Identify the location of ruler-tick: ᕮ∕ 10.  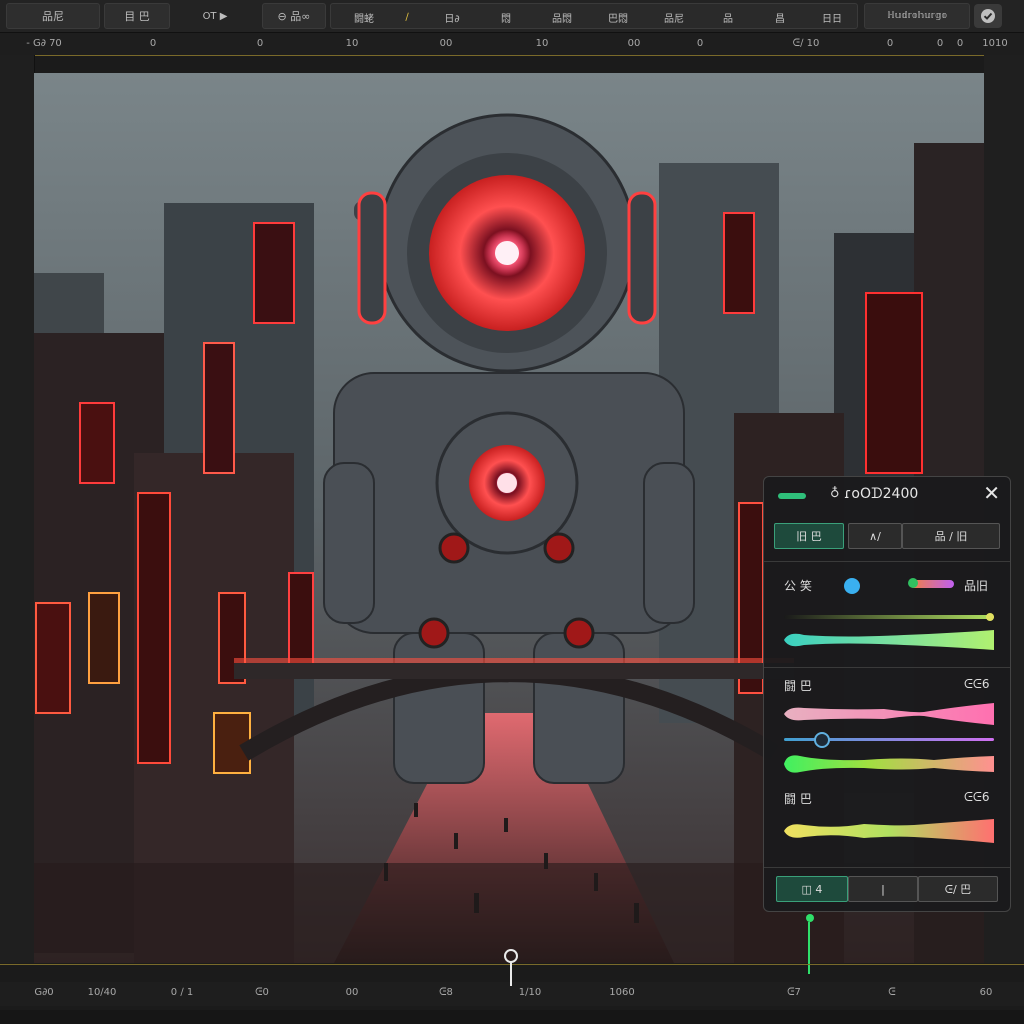
(806, 43).